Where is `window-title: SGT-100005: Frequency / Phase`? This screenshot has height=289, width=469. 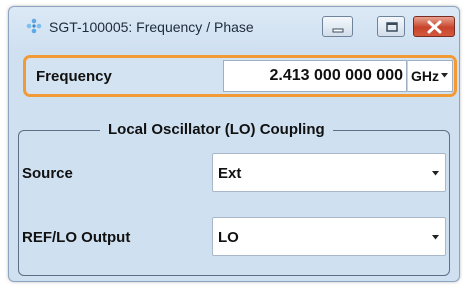
window-title: SGT-100005: Frequency / Phase is located at coordinates (151, 27).